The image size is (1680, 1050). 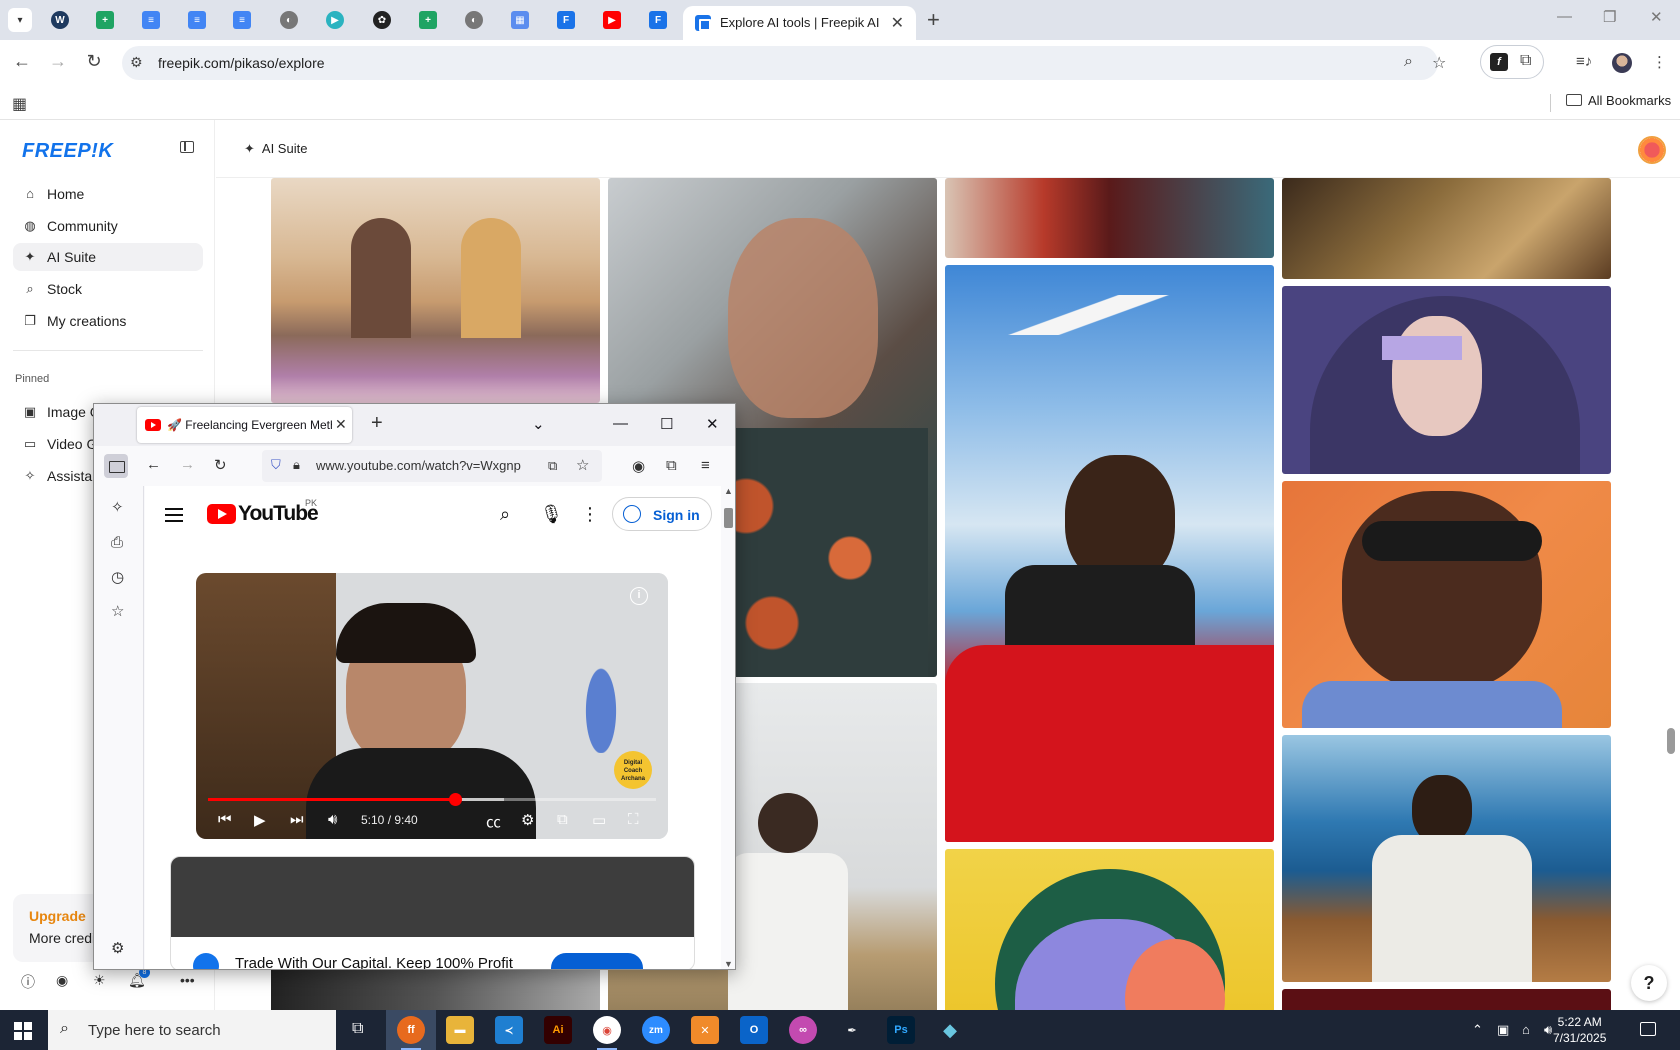 What do you see at coordinates (607, 1033) in the screenshot?
I see `taskbar-chrome-icon: ◉` at bounding box center [607, 1033].